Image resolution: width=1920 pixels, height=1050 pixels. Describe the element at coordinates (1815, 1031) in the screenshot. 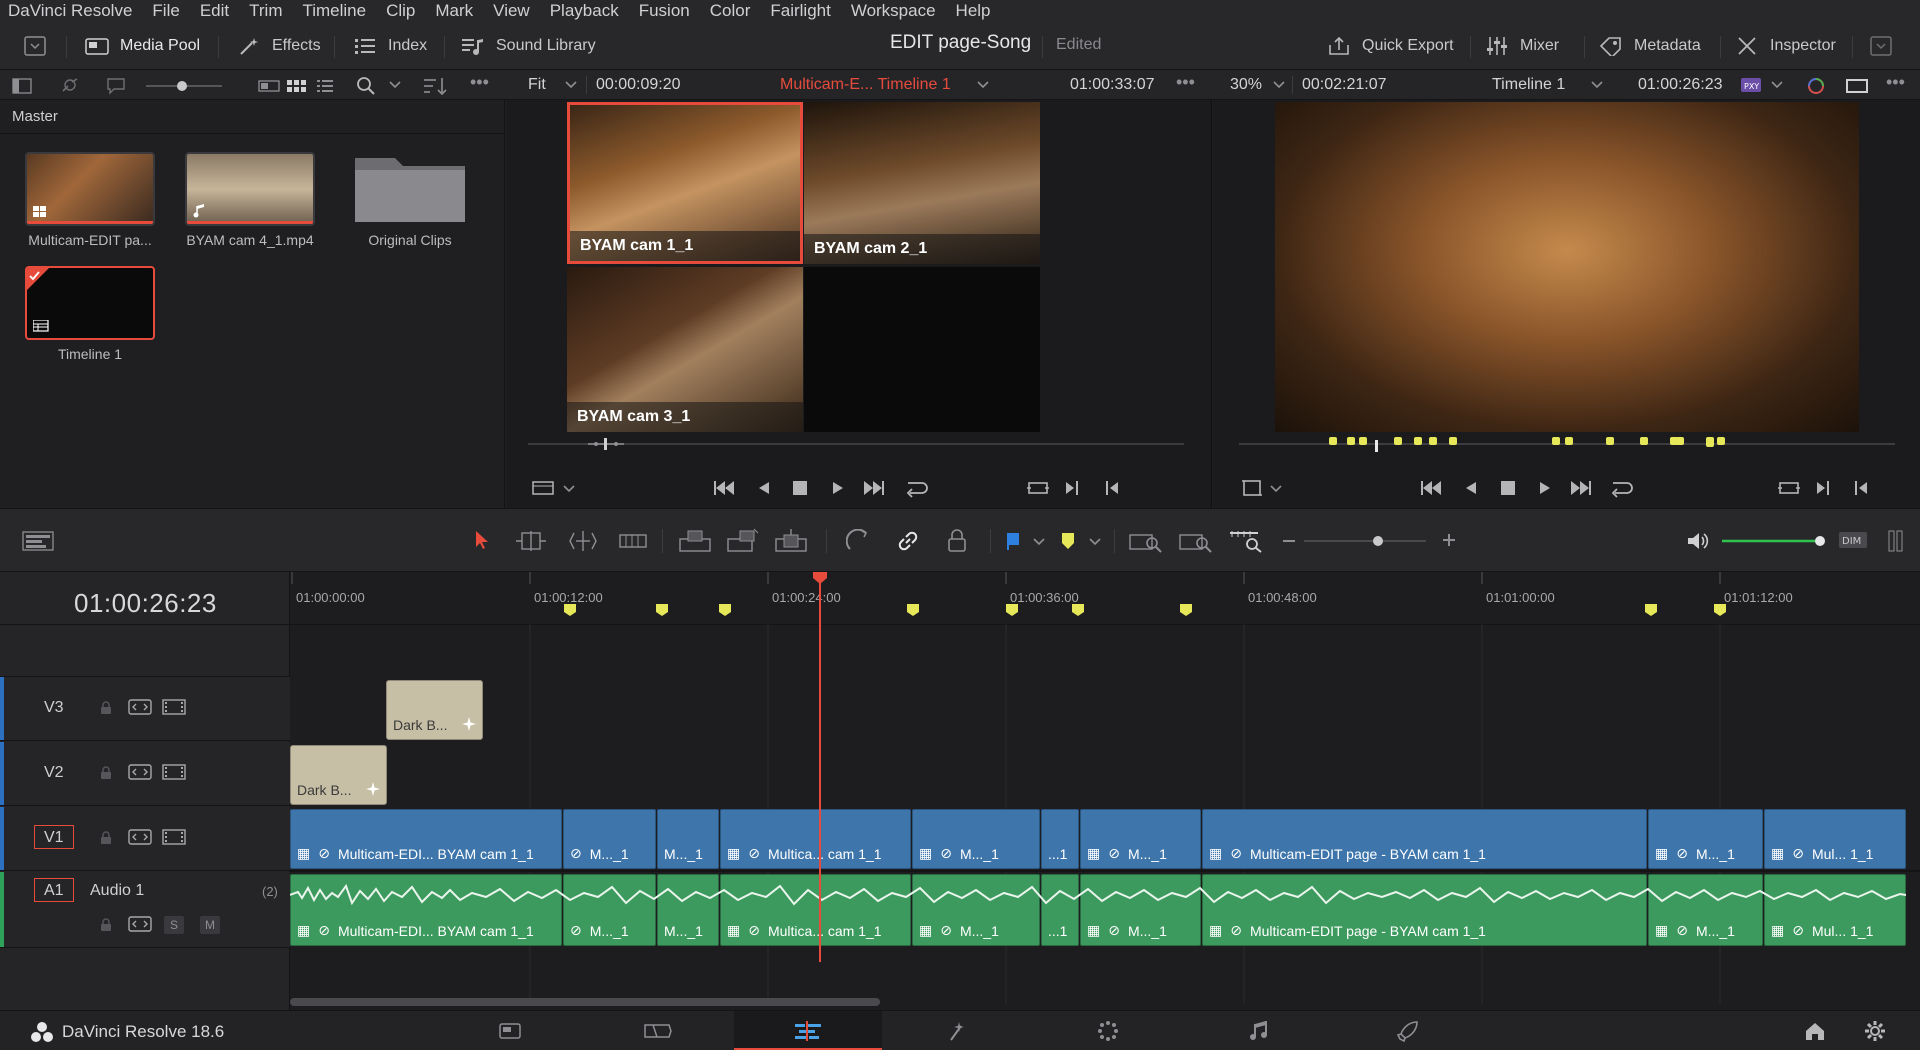

I see `home-icon` at that location.